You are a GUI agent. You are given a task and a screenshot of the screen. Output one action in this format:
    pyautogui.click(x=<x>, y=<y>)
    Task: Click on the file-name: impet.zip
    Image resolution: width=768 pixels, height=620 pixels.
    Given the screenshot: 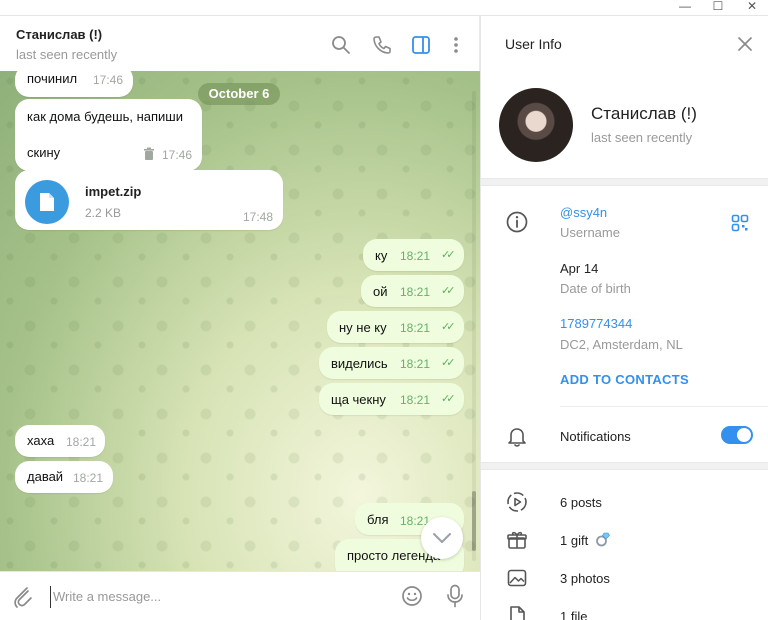 What is the action you would take?
    pyautogui.click(x=113, y=191)
    